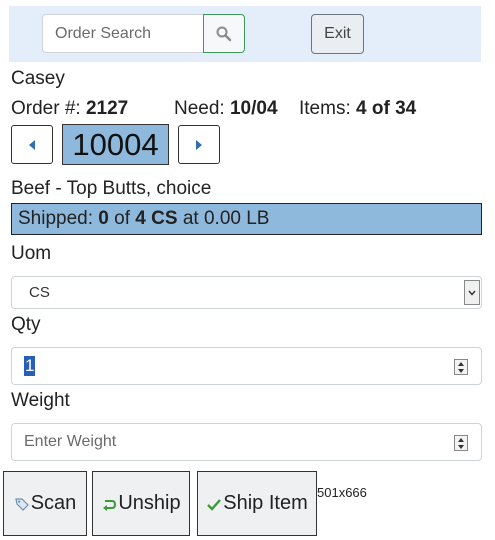 This screenshot has width=495, height=540. What do you see at coordinates (236, 218) in the screenshot?
I see `shipped-weight: 0.00 LB` at bounding box center [236, 218].